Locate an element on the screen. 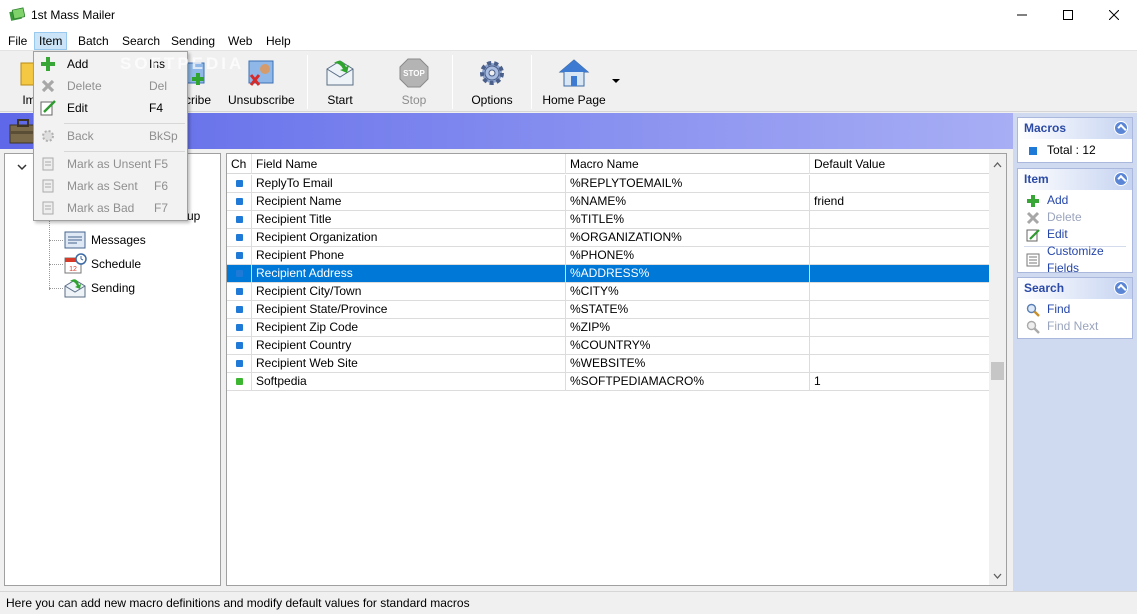 This screenshot has width=1137, height=614. table-row: Recipient Organization %ORGANIZATION% is located at coordinates (608, 238).